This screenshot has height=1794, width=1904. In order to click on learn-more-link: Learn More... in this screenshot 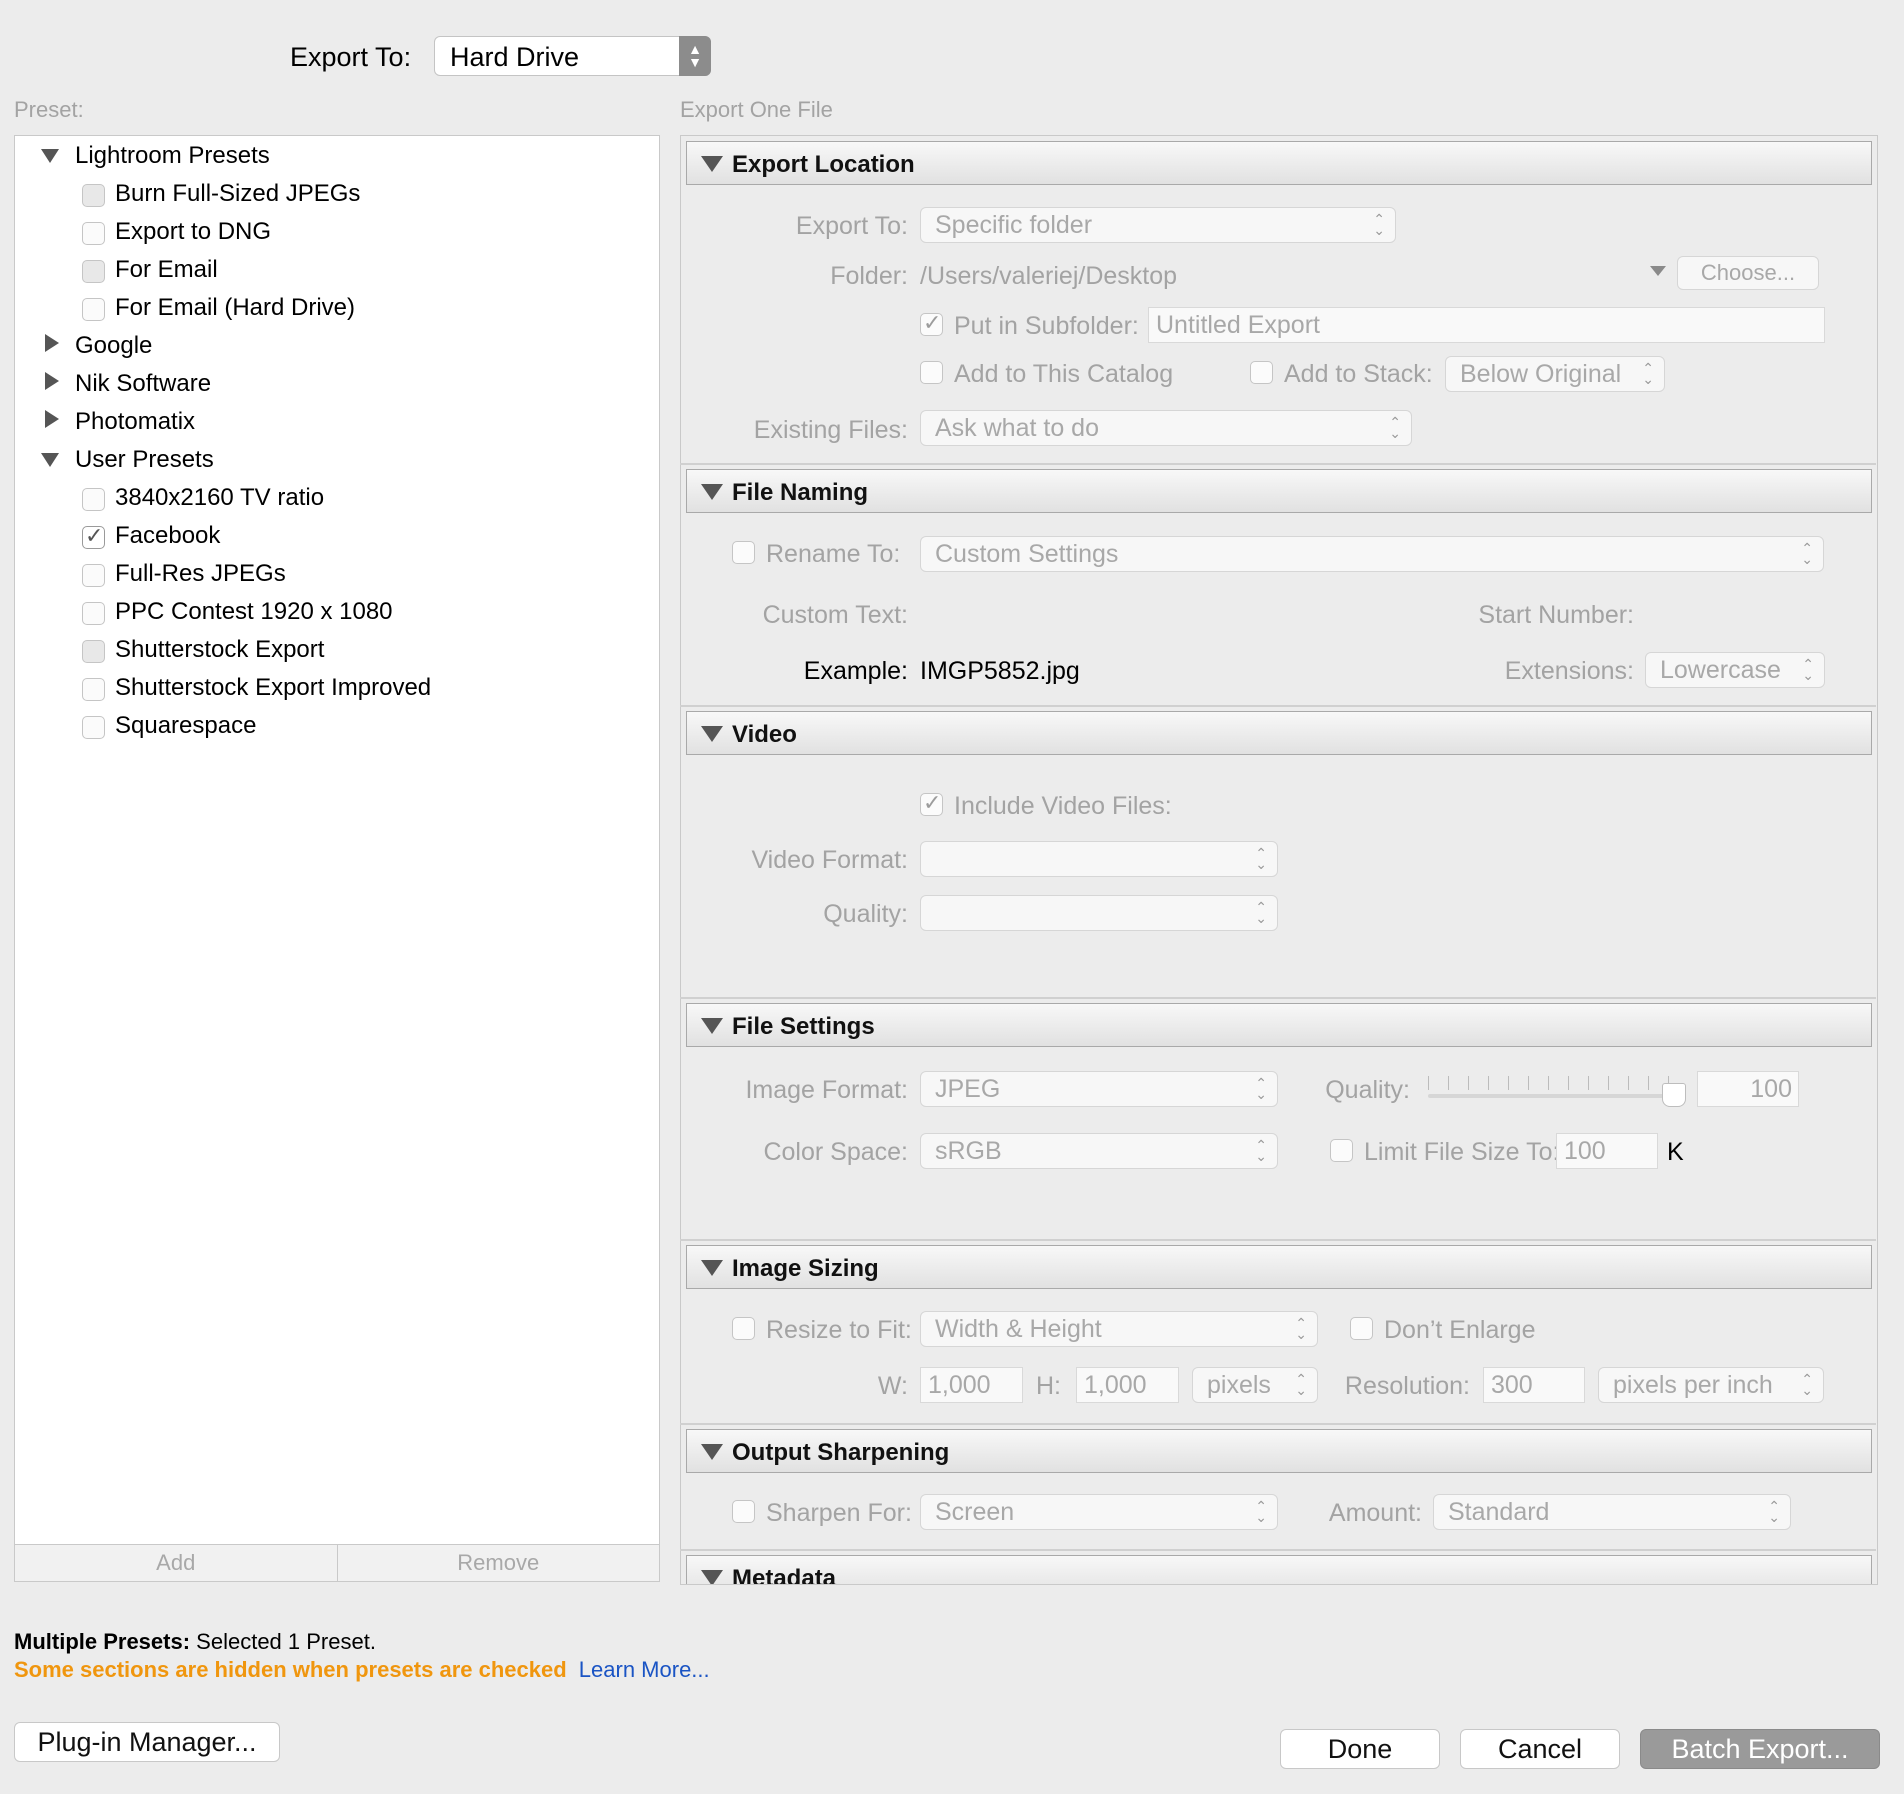, I will do `click(644, 1669)`.